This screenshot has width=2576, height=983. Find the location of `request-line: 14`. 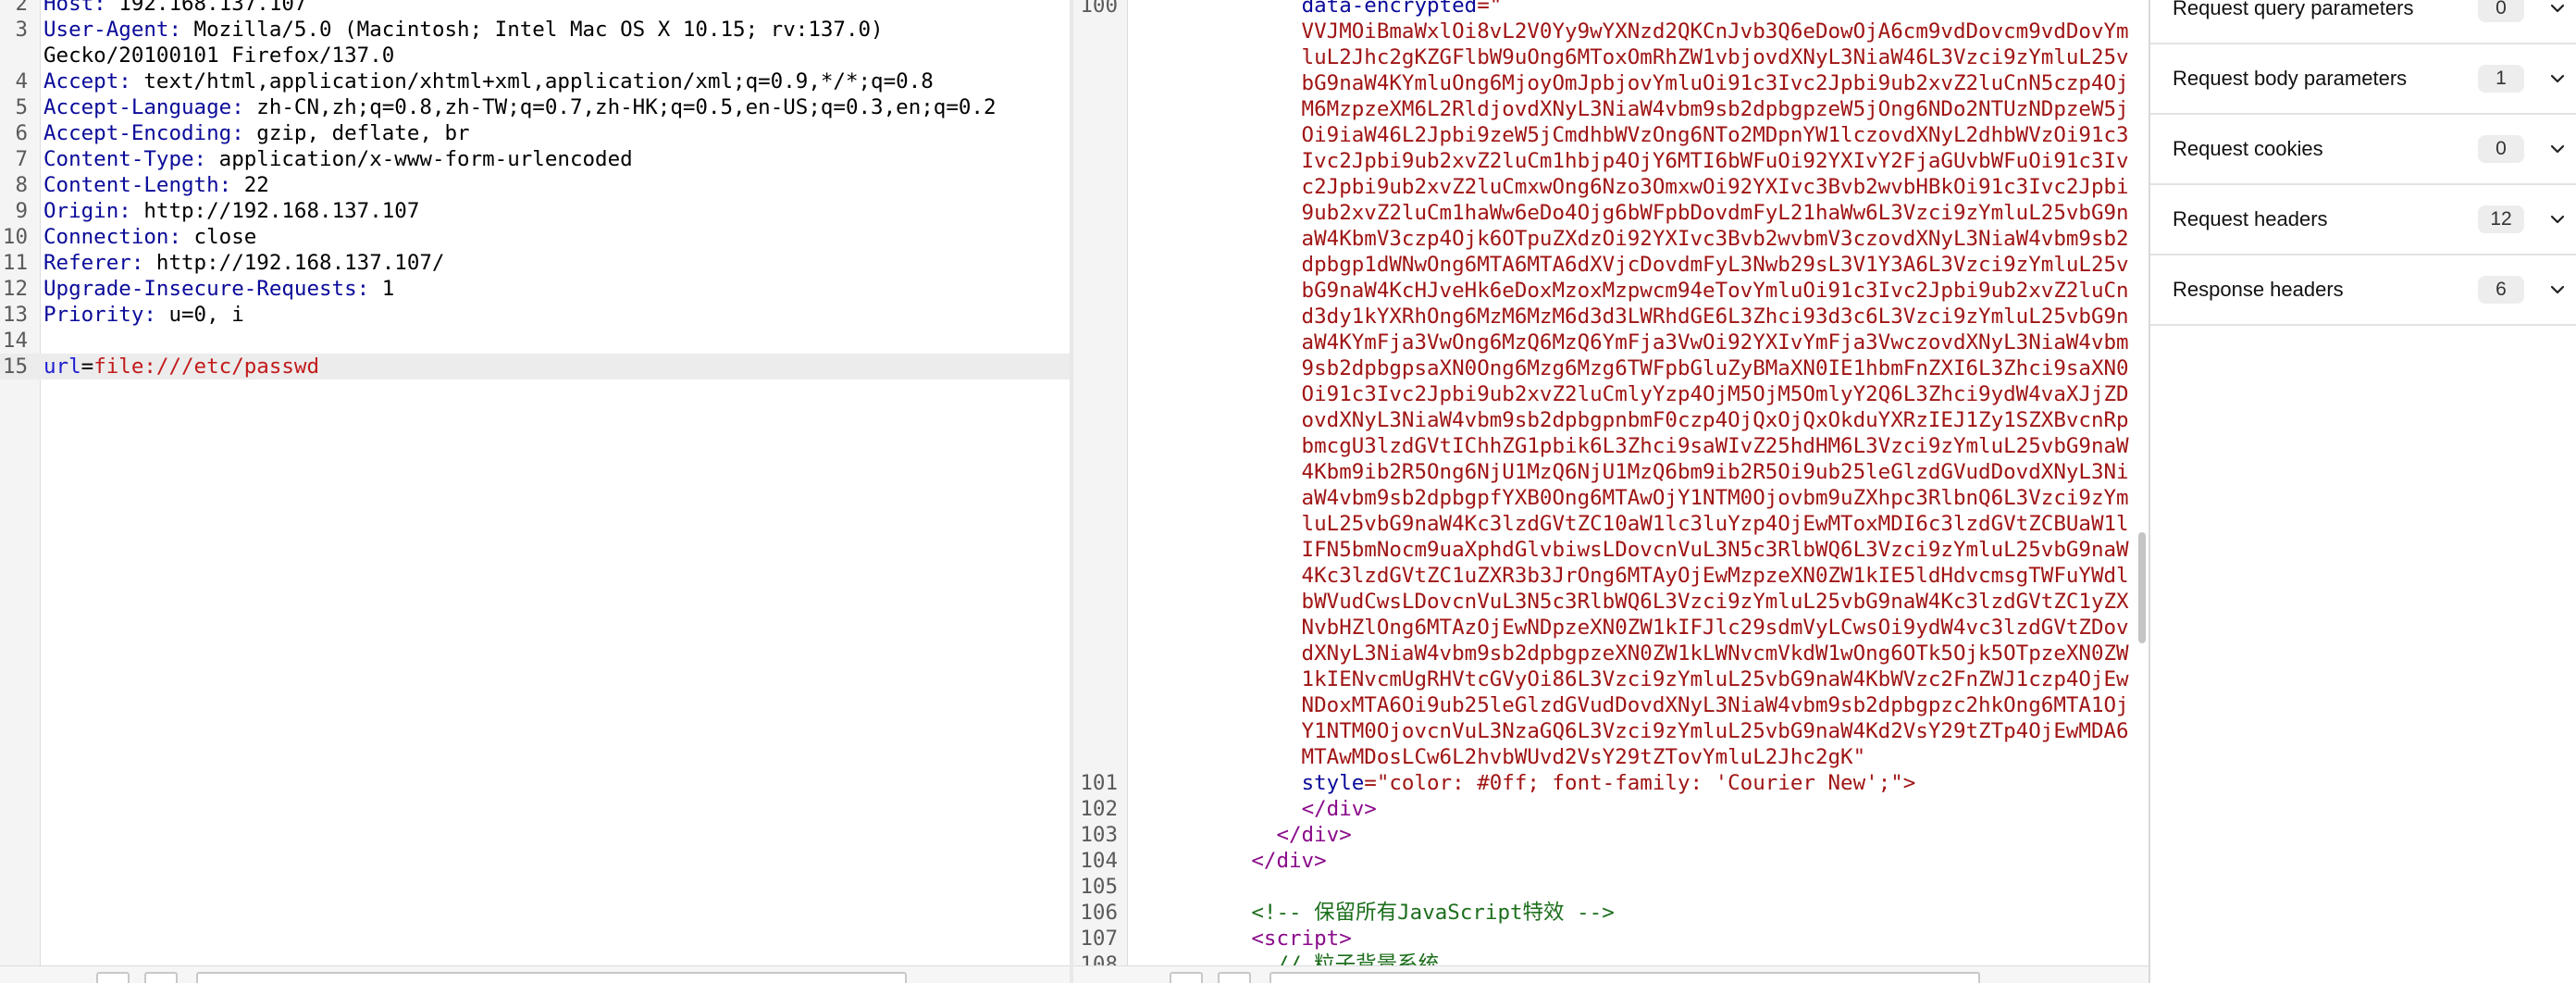

request-line: 14 is located at coordinates (535, 341).